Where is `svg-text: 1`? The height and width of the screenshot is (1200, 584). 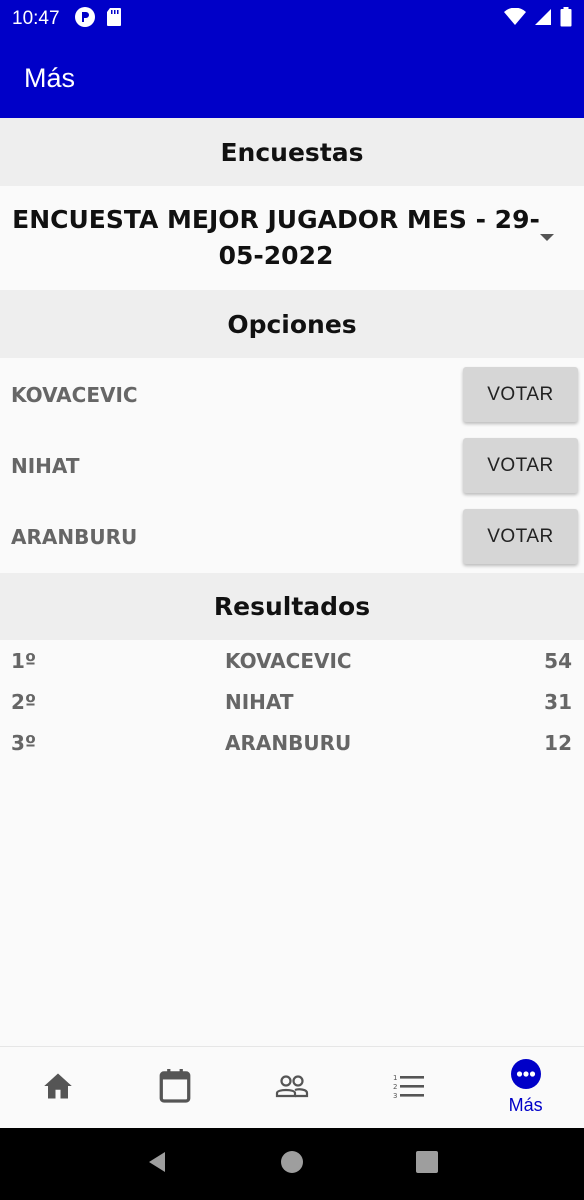
svg-text: 1 is located at coordinates (395, 1078).